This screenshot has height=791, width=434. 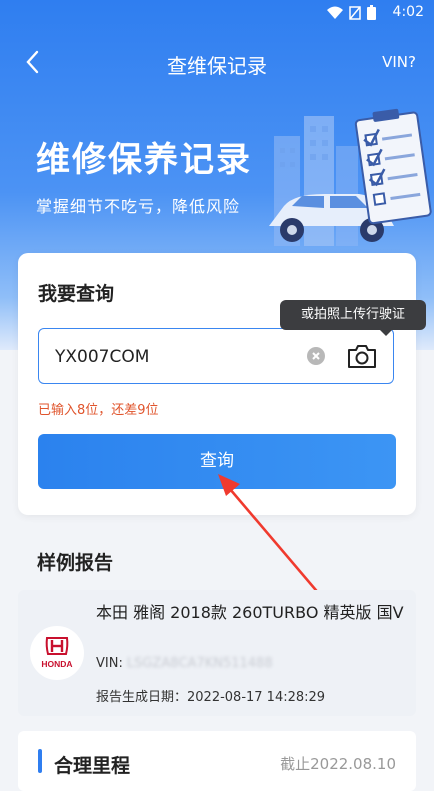 I want to click on clear-icon, so click(x=316, y=356).